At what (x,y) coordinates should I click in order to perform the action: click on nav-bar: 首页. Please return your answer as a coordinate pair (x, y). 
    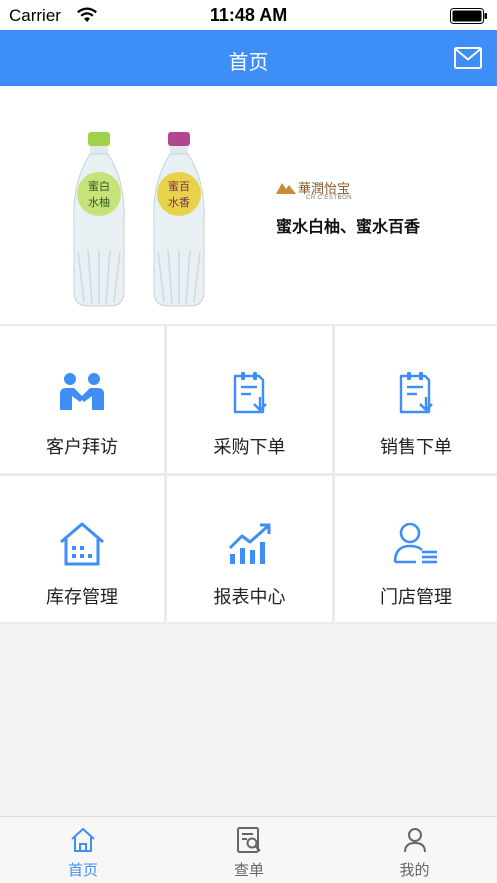
    Looking at the image, I should click on (248, 58).